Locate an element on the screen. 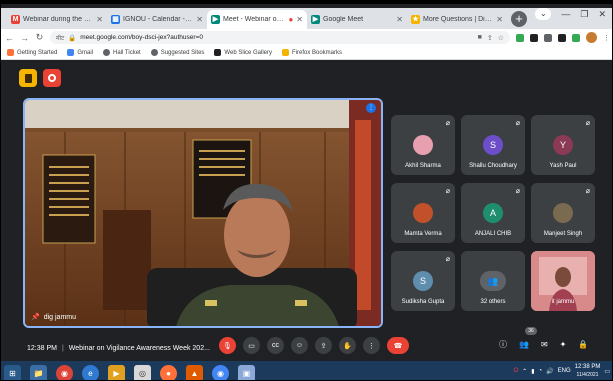 The image size is (613, 381). recording-indicator is located at coordinates (52, 78).